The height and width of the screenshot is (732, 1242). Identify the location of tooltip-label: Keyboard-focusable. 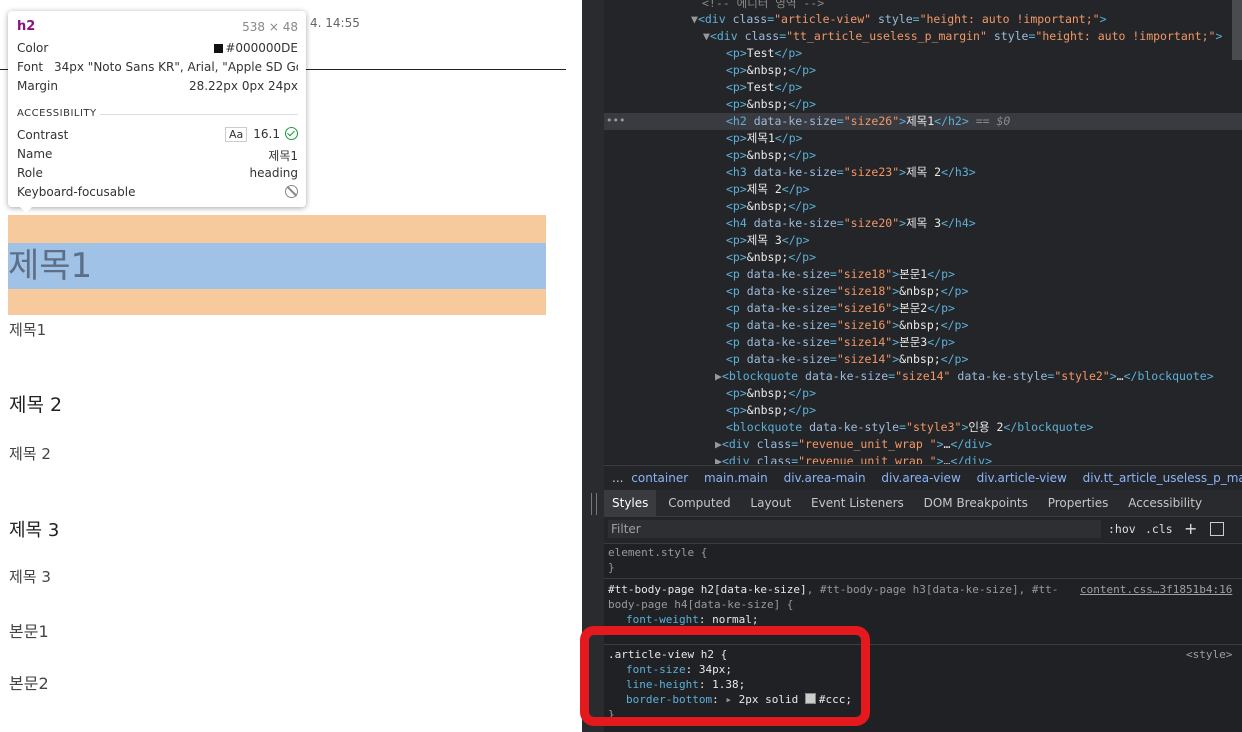
(76, 192).